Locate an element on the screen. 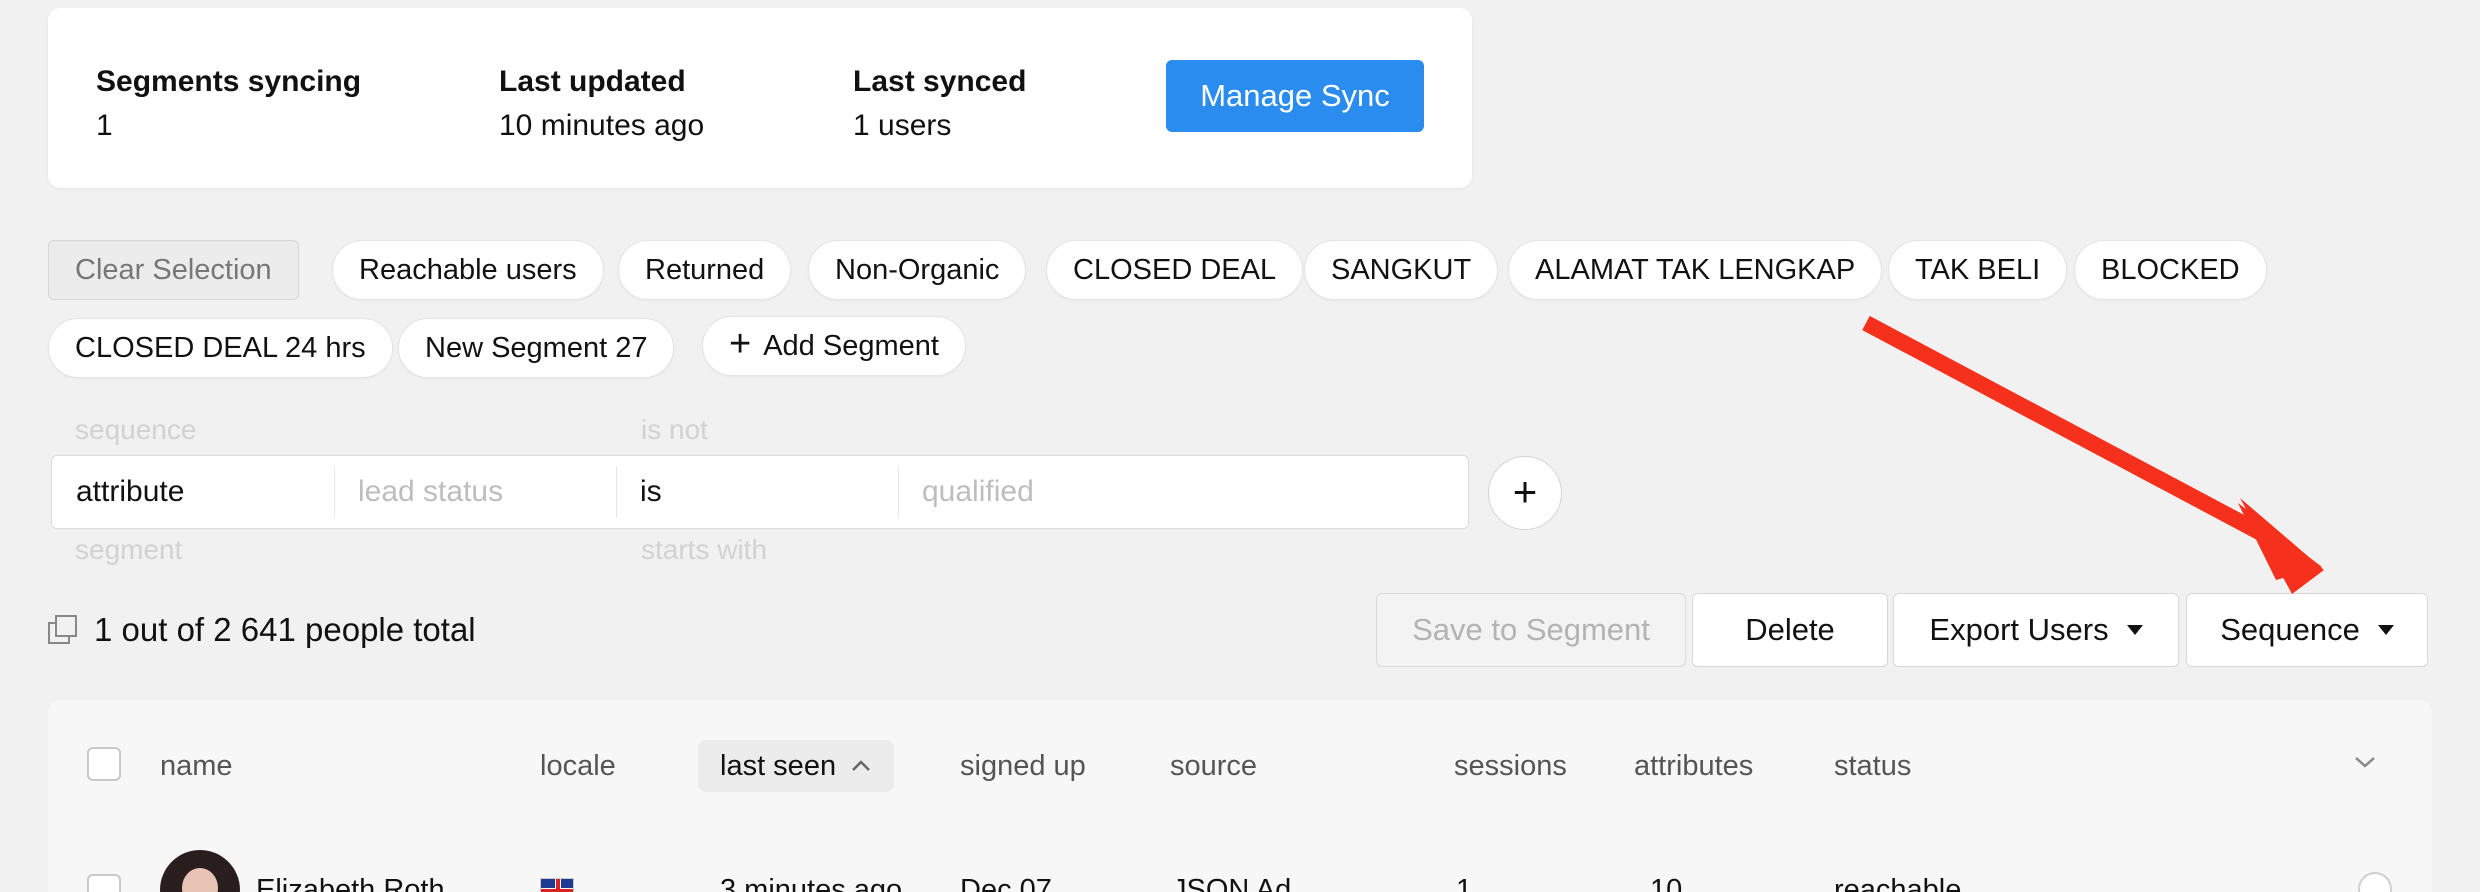 This screenshot has height=892, width=2480. column-header-name: name is located at coordinates (196, 766).